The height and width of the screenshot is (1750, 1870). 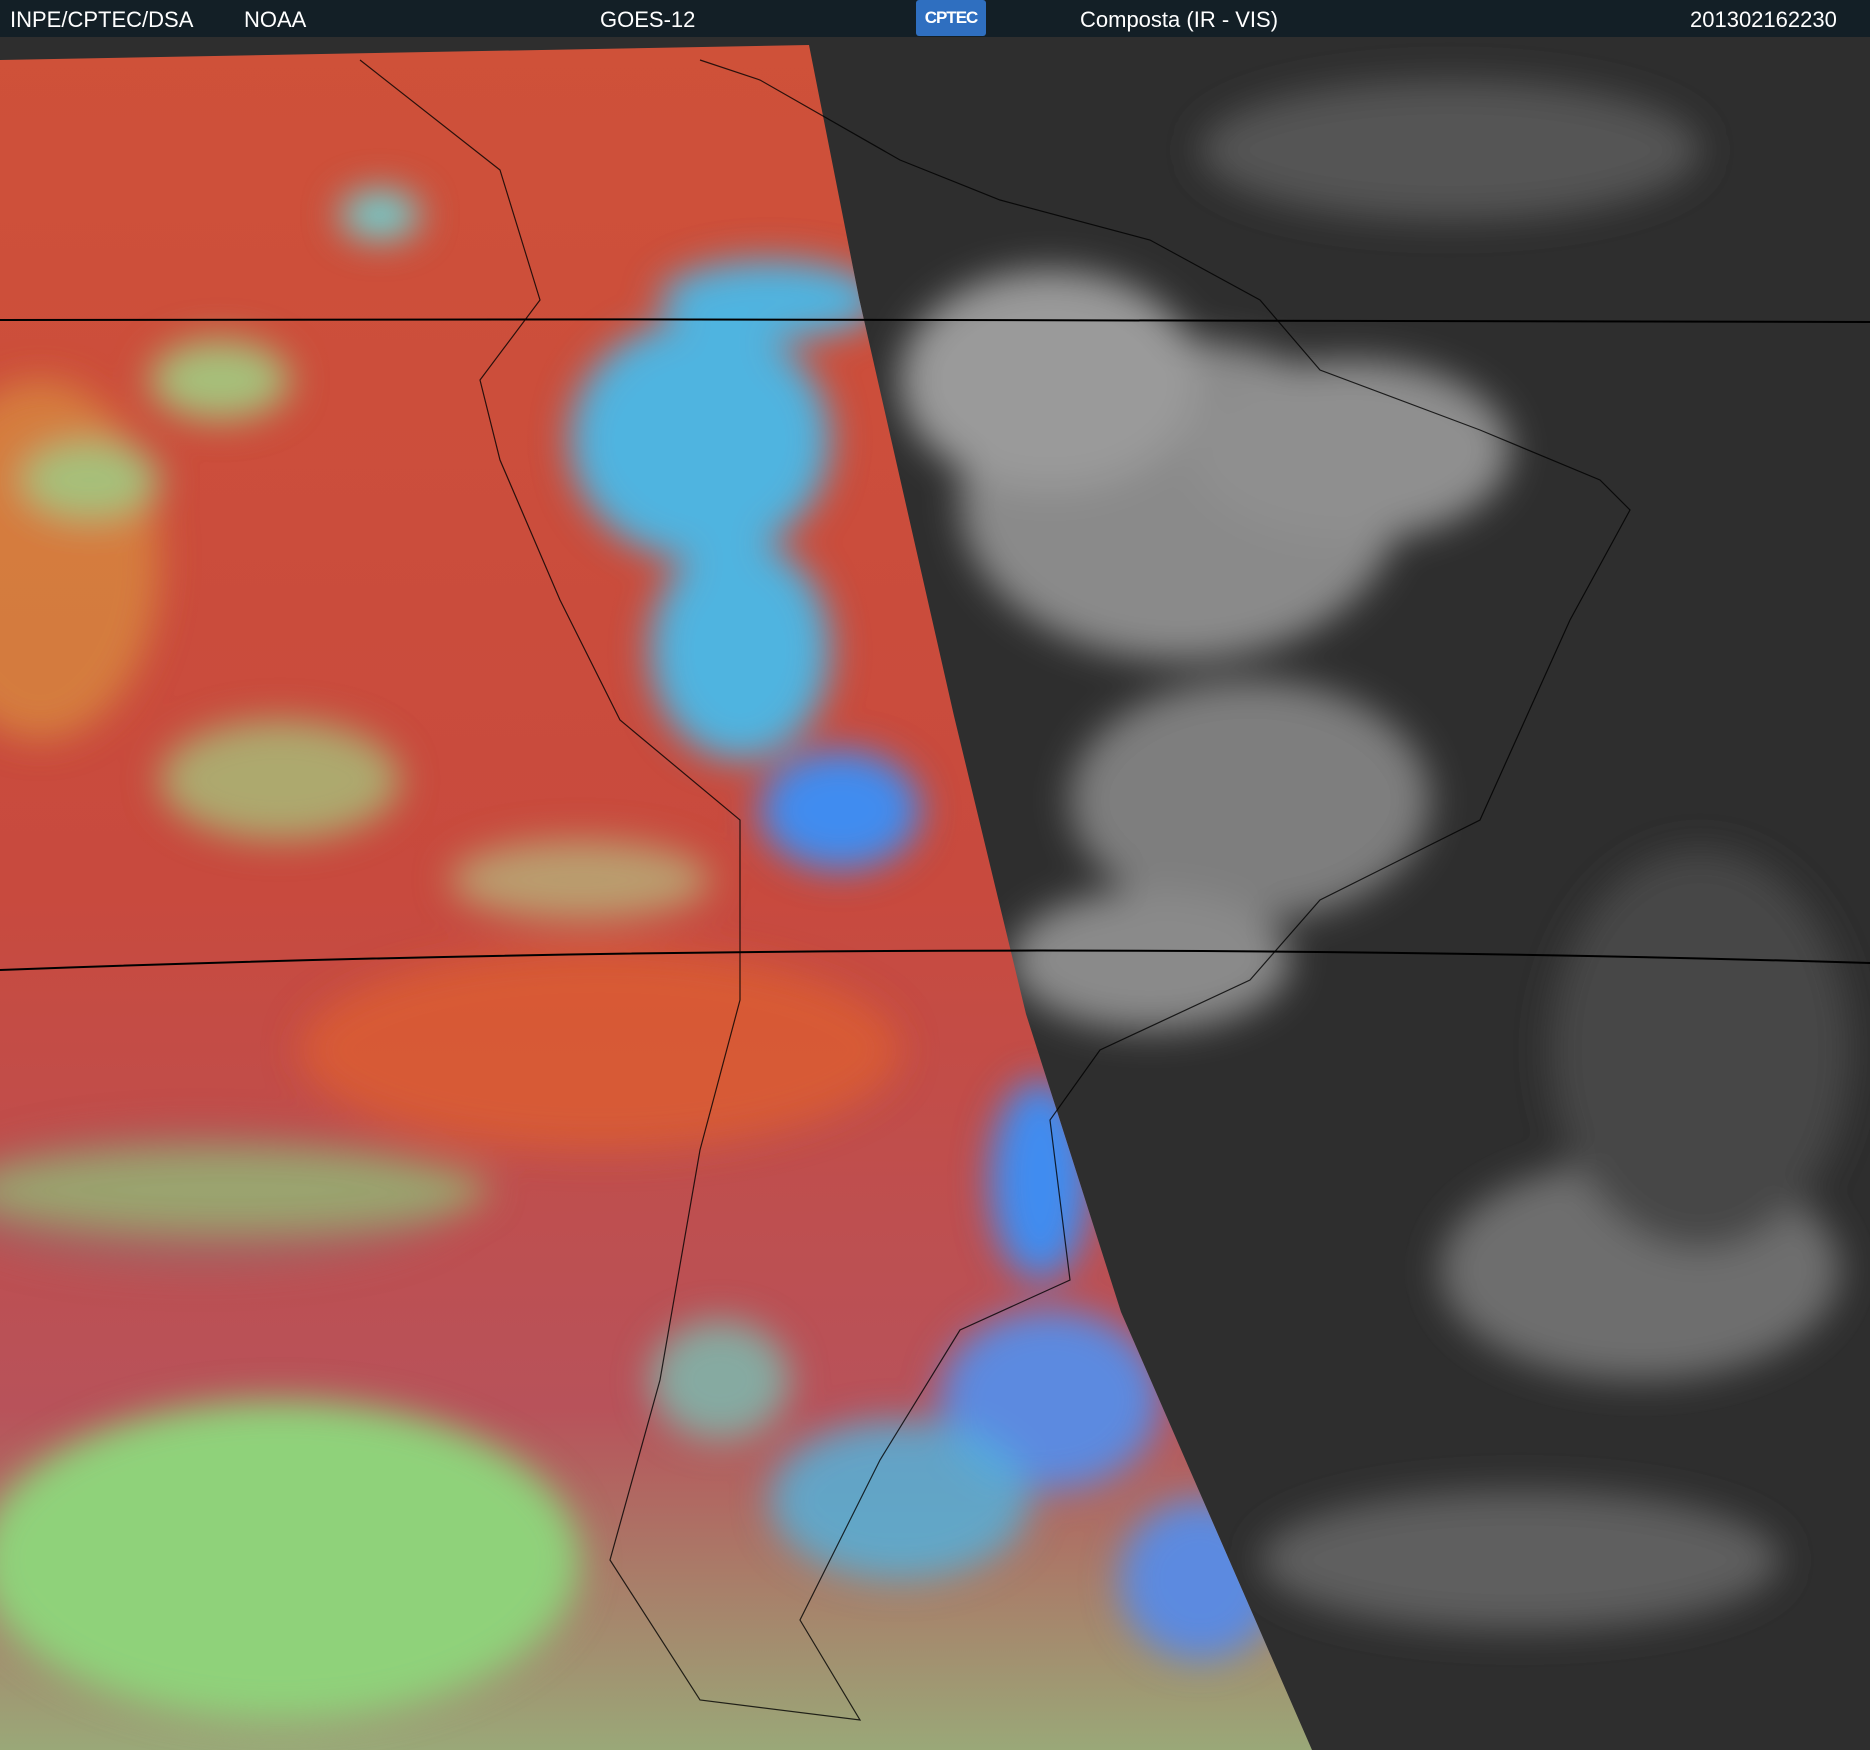 What do you see at coordinates (102, 19) in the screenshot?
I see `institution-label: INPE/CPTEC/DSA` at bounding box center [102, 19].